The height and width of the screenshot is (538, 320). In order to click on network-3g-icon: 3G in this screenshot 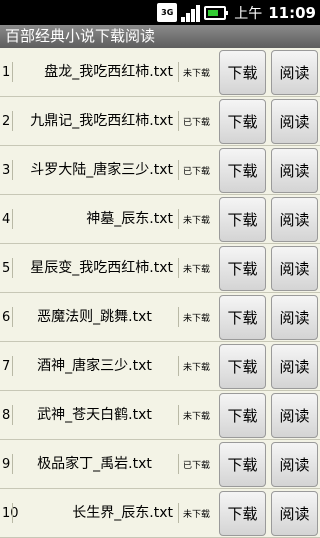, I will do `click(167, 12)`.